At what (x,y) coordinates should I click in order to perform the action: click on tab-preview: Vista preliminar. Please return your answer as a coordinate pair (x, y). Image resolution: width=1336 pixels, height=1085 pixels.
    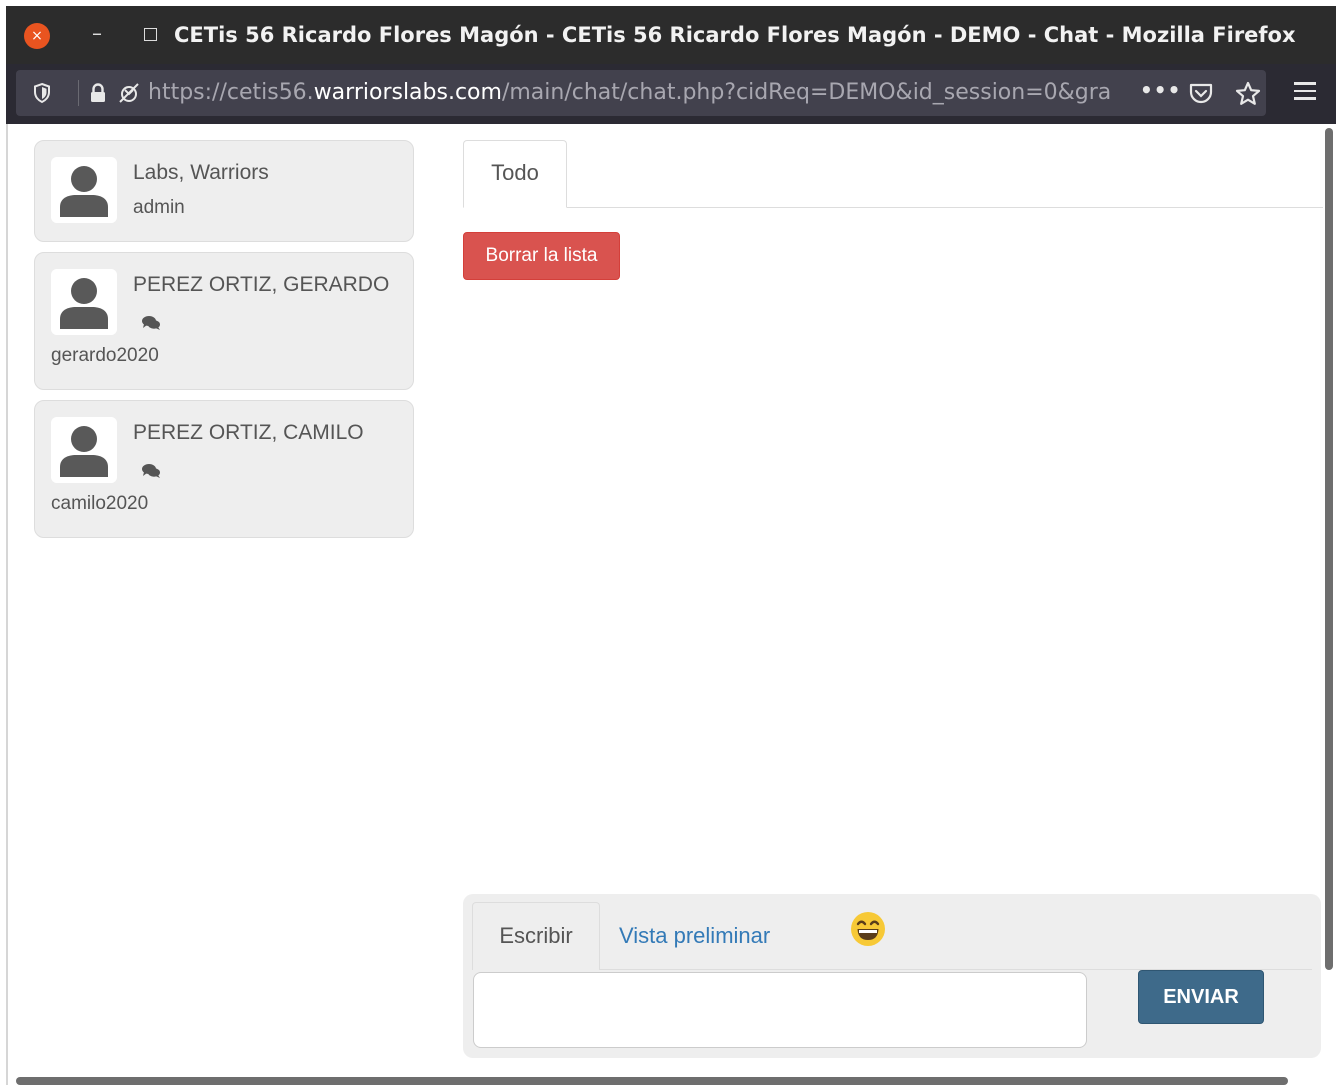
    Looking at the image, I should click on (719, 936).